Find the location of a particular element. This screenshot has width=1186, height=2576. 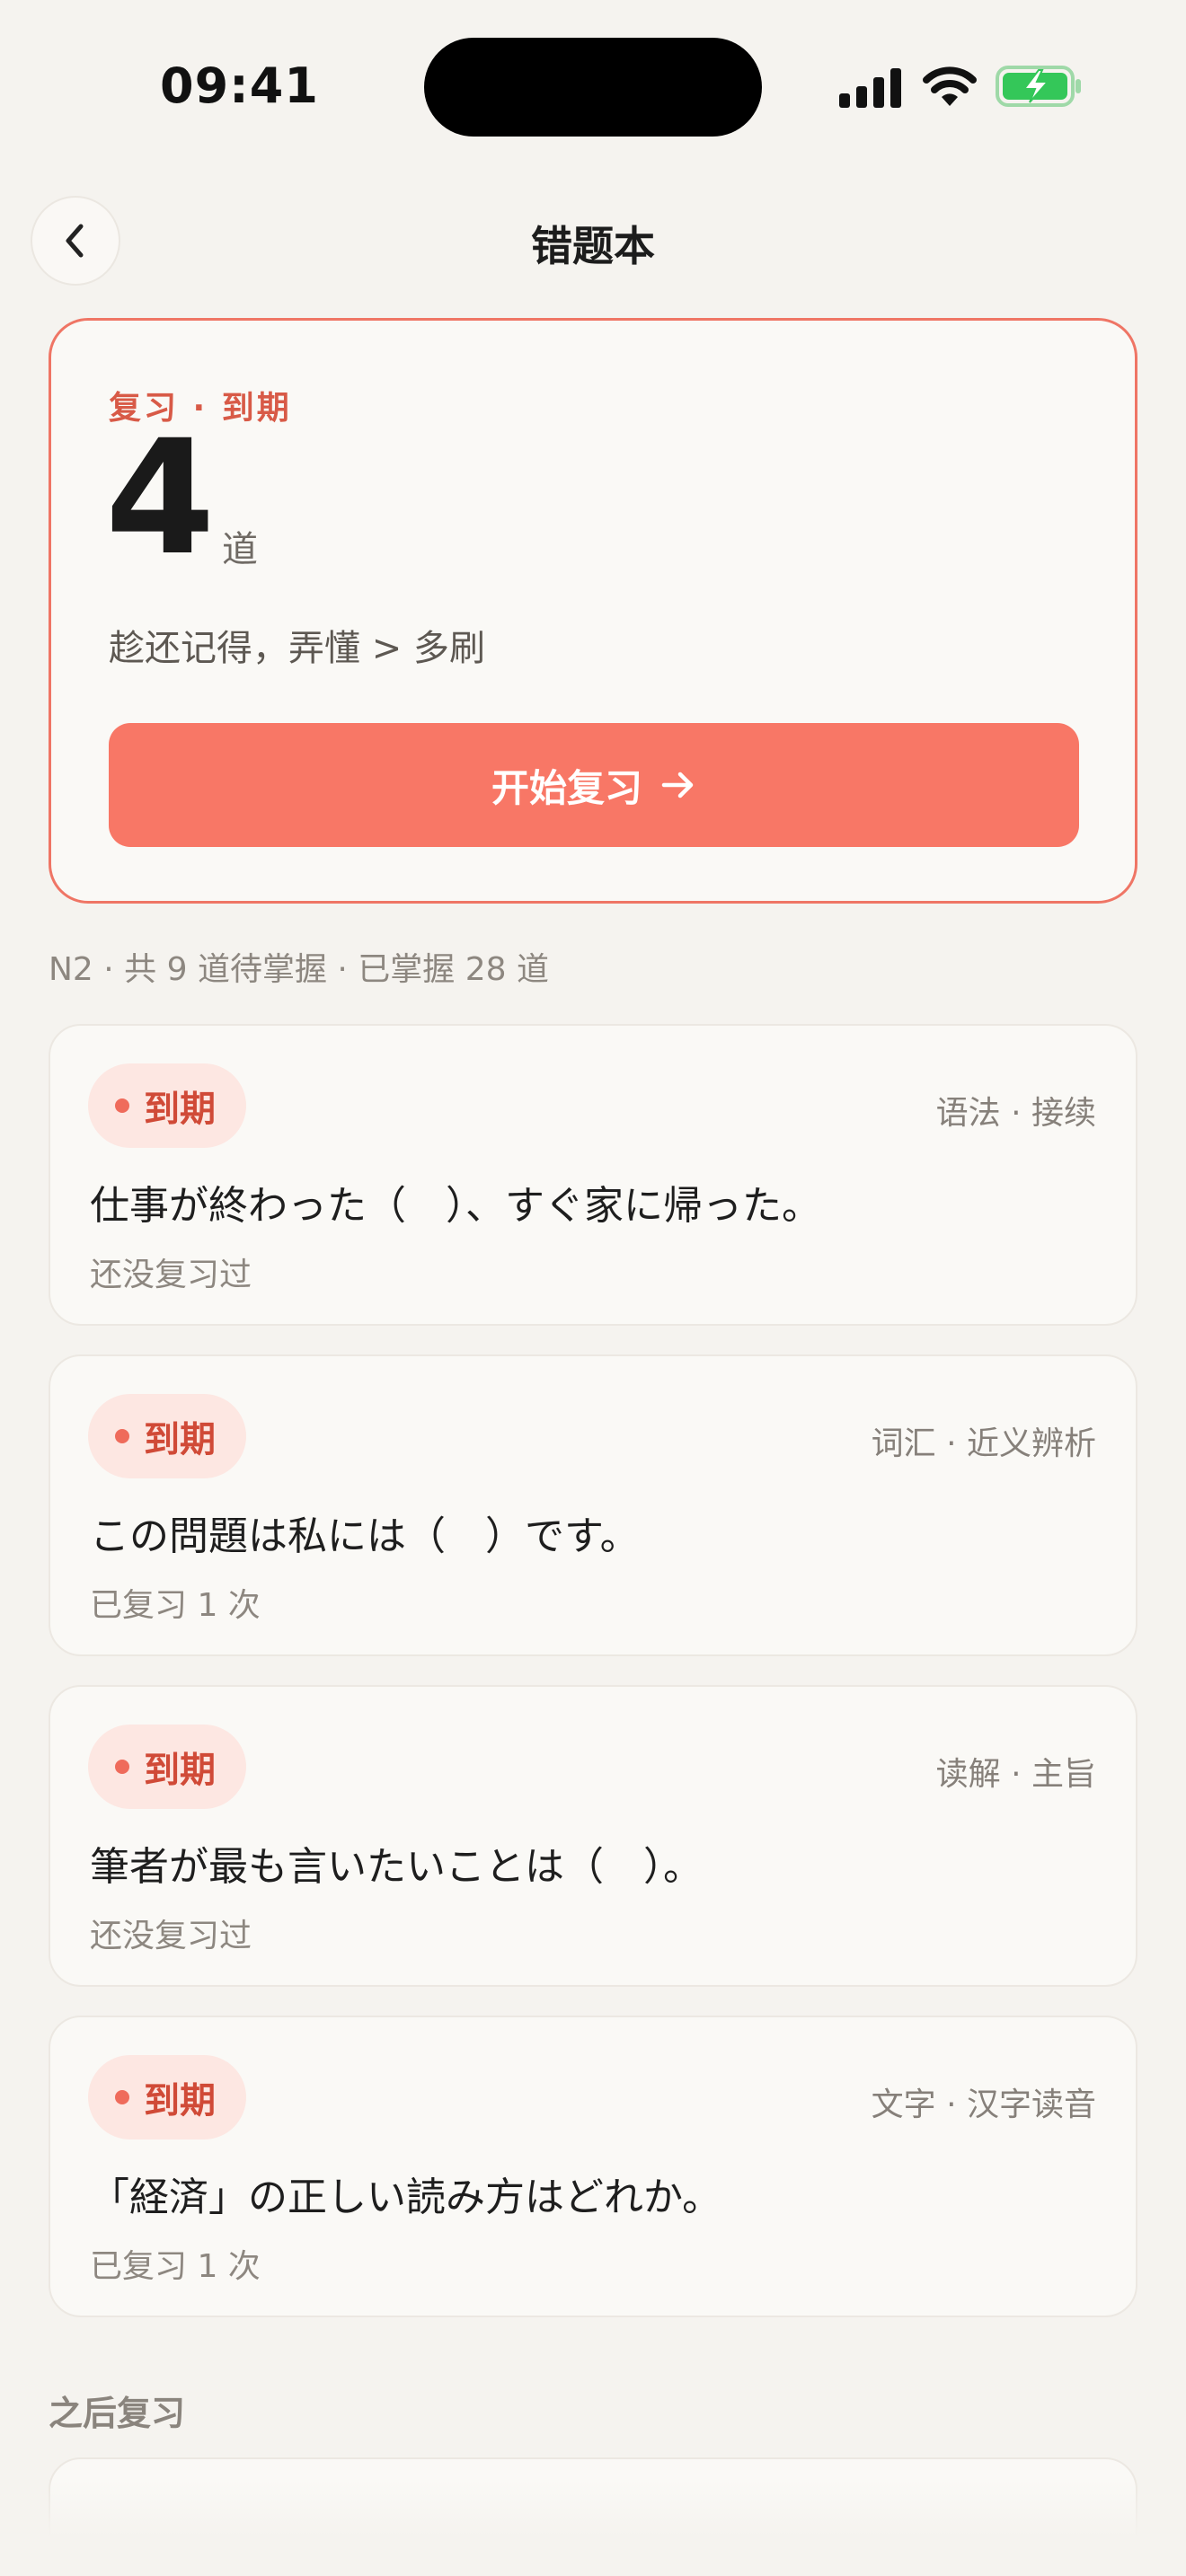

question-card: 到期 文字 · 汉字读音 「経済」の正しい読み方はどれか。 已复习 1 次 is located at coordinates (593, 2166).